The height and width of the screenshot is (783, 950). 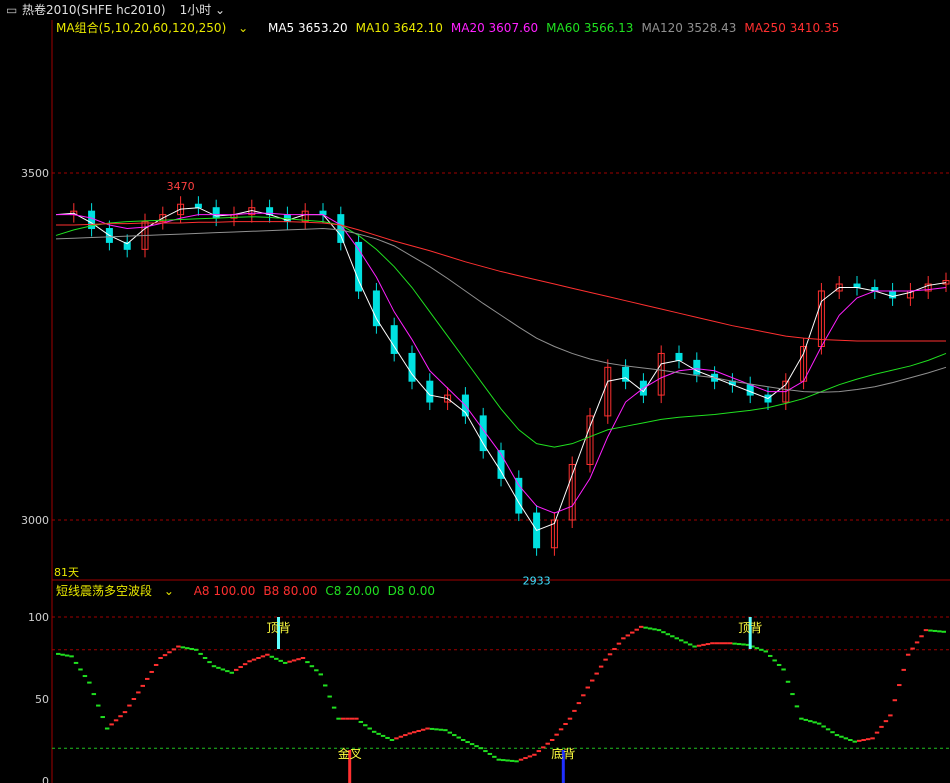 I want to click on osc-tick-label: 0, so click(x=45, y=779).